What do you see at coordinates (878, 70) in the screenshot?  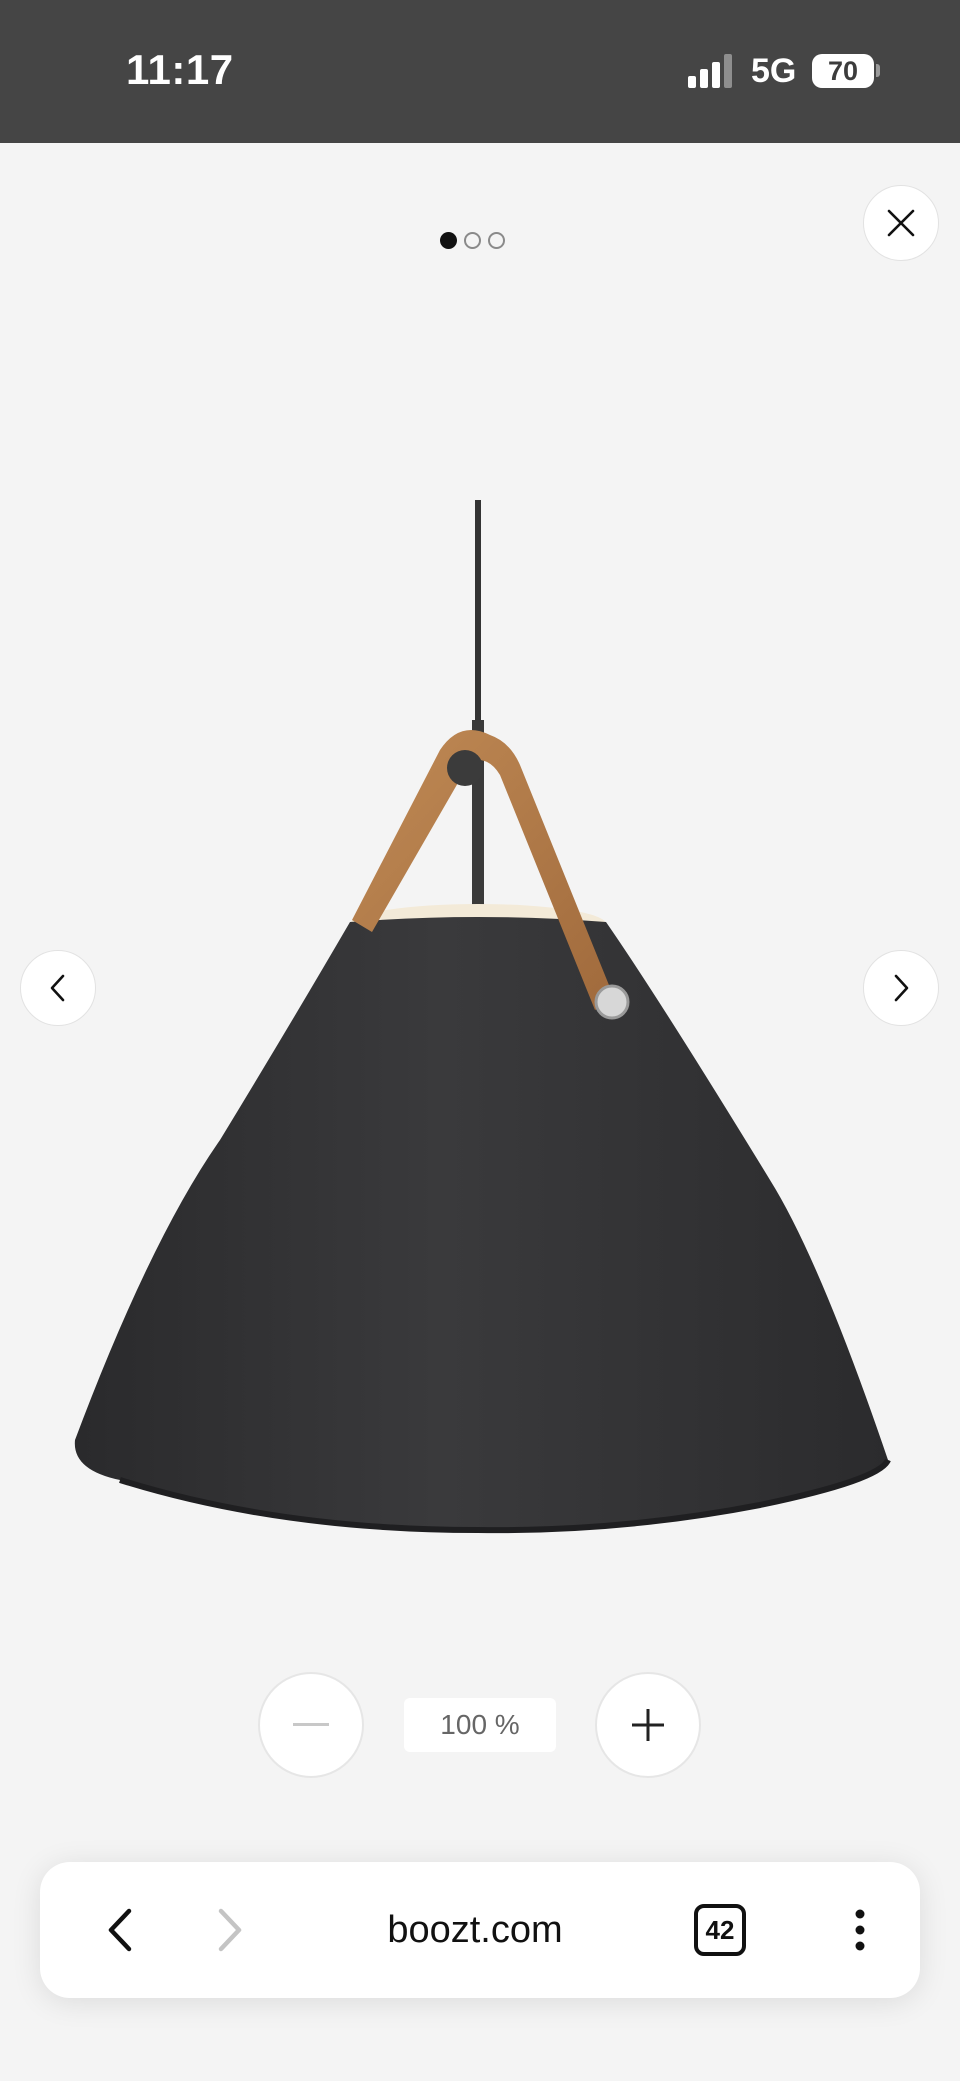 I see `battery-tip` at bounding box center [878, 70].